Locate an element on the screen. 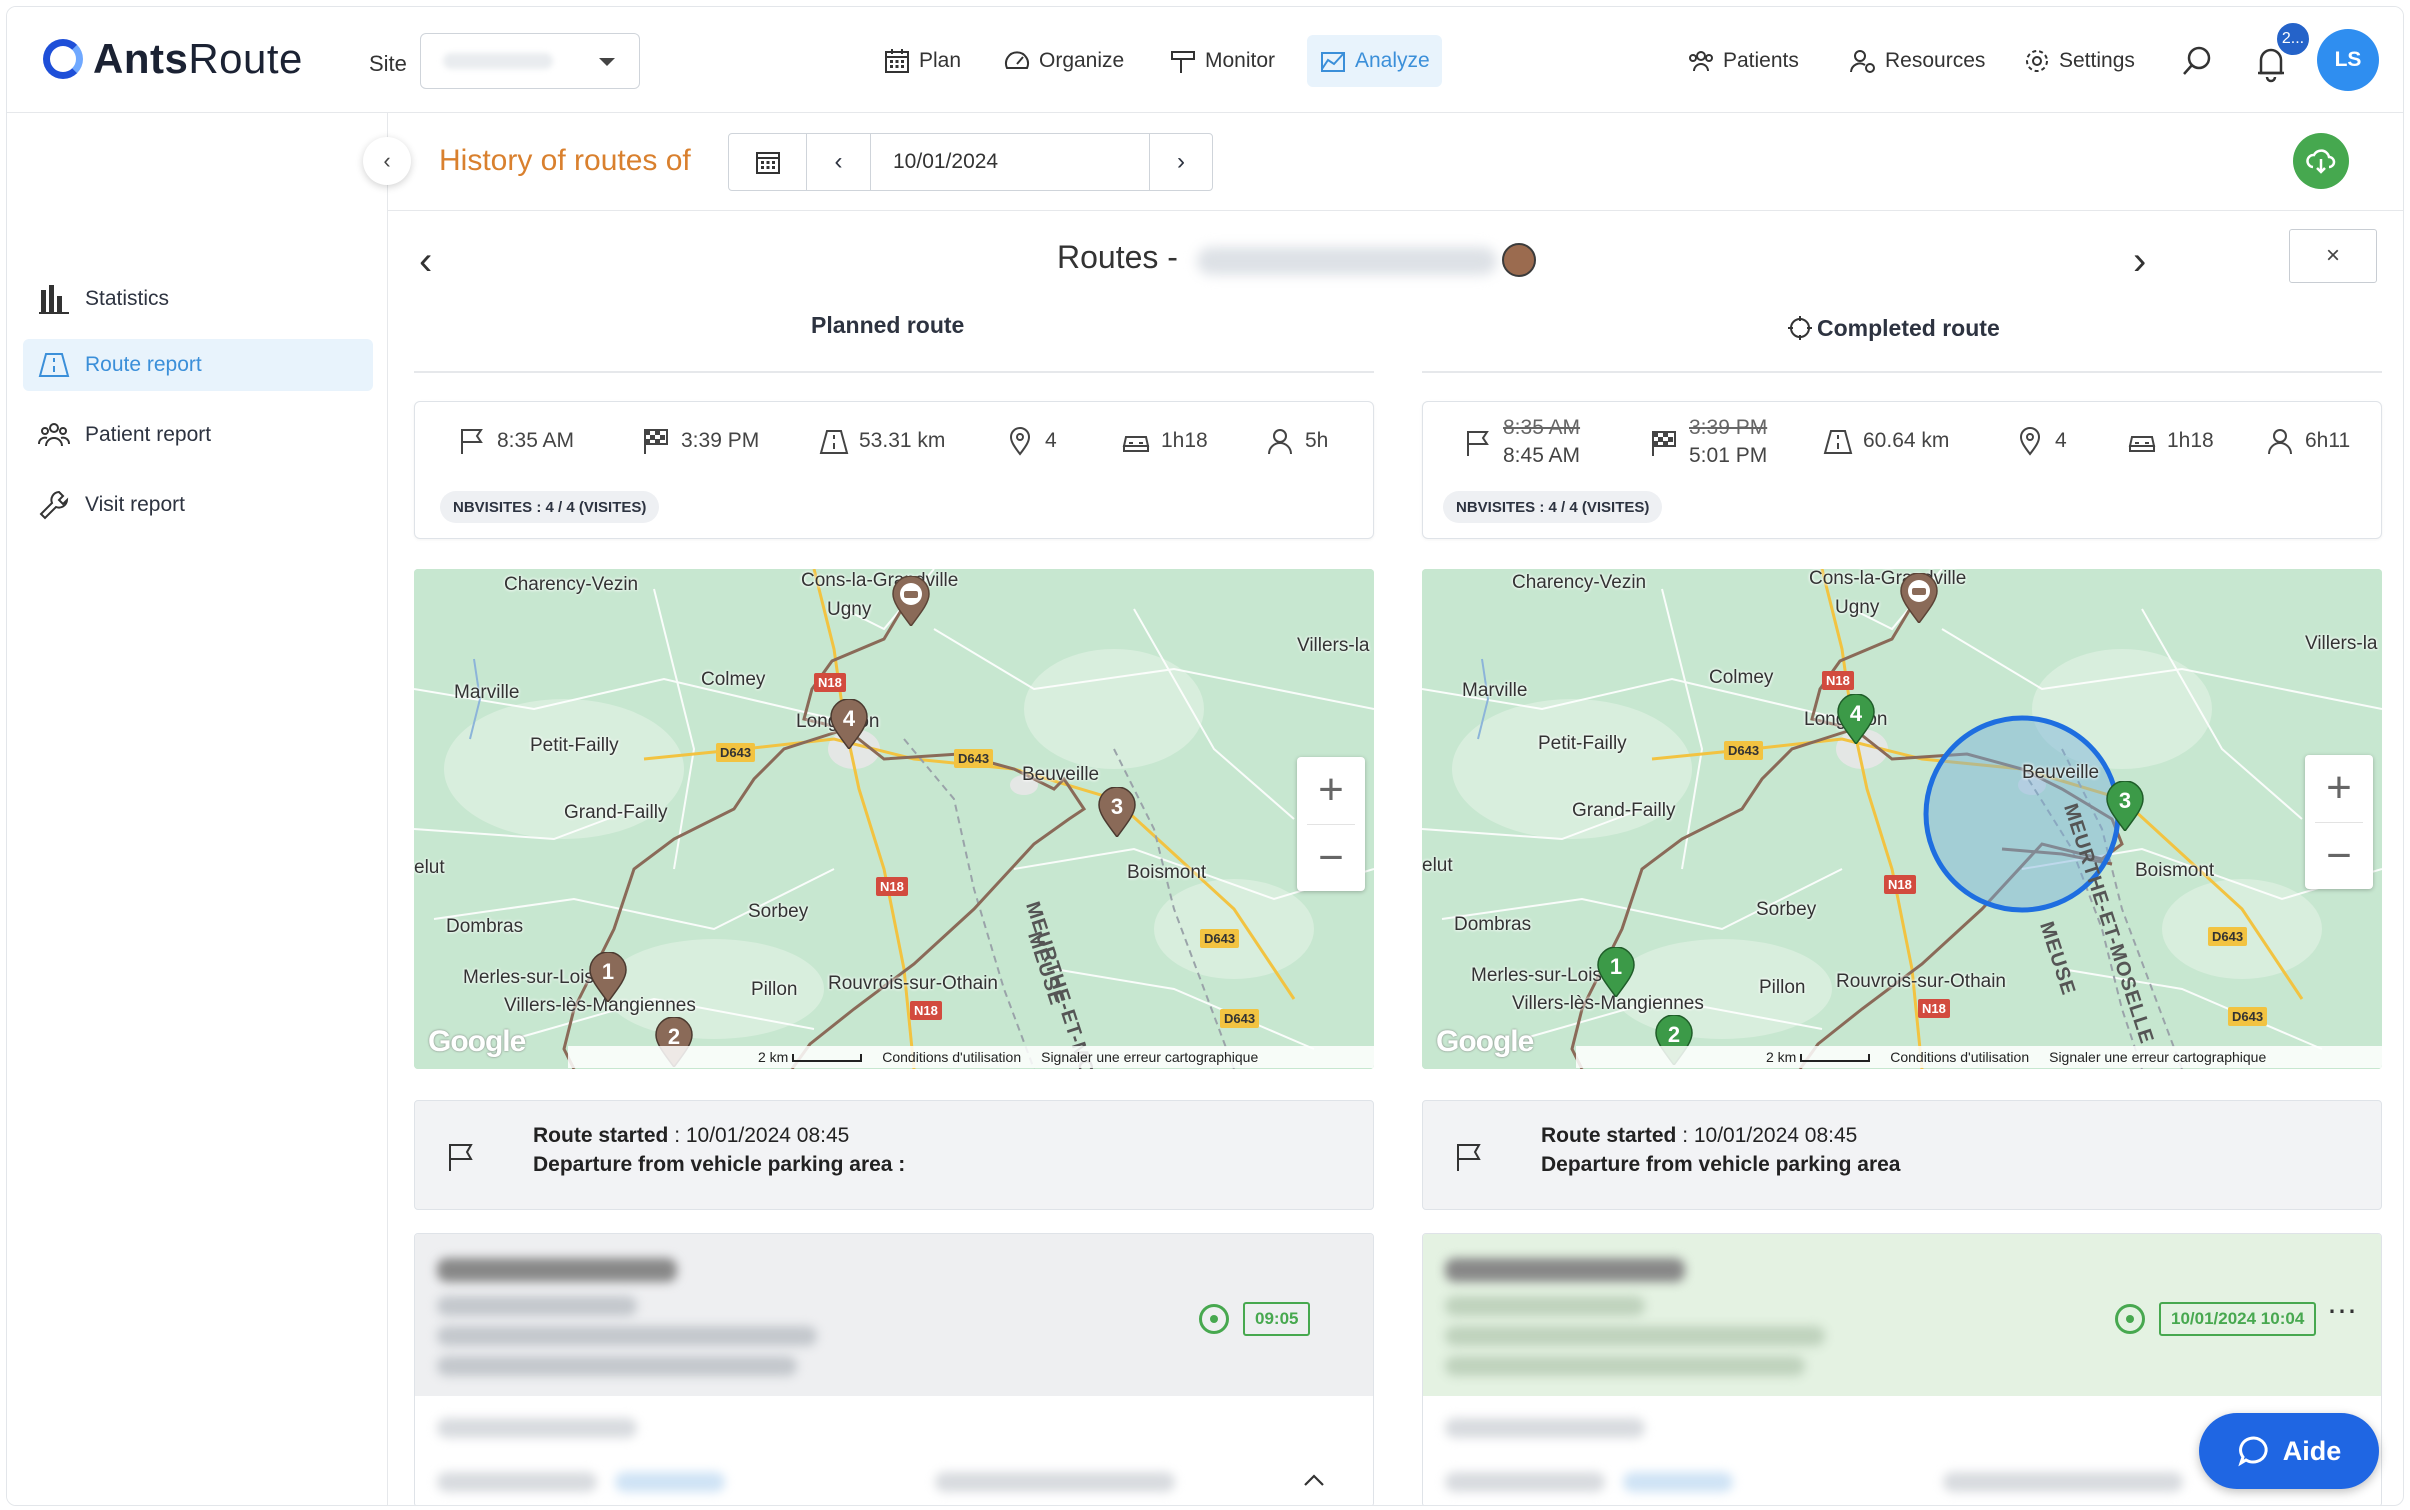  next-day-button: › is located at coordinates (1181, 162).